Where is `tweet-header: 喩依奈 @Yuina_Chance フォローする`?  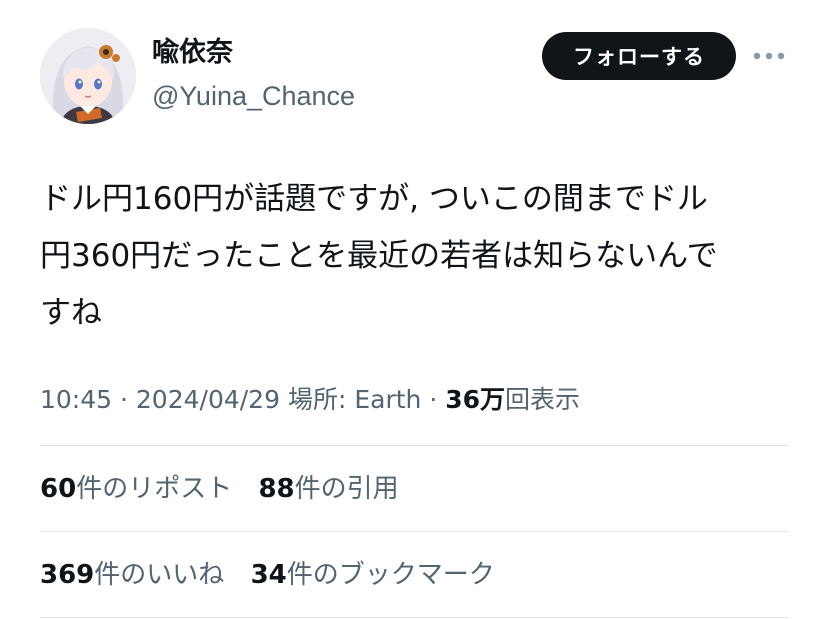 tweet-header: 喩依奈 @Yuina_Chance フォローする is located at coordinates (420, 78).